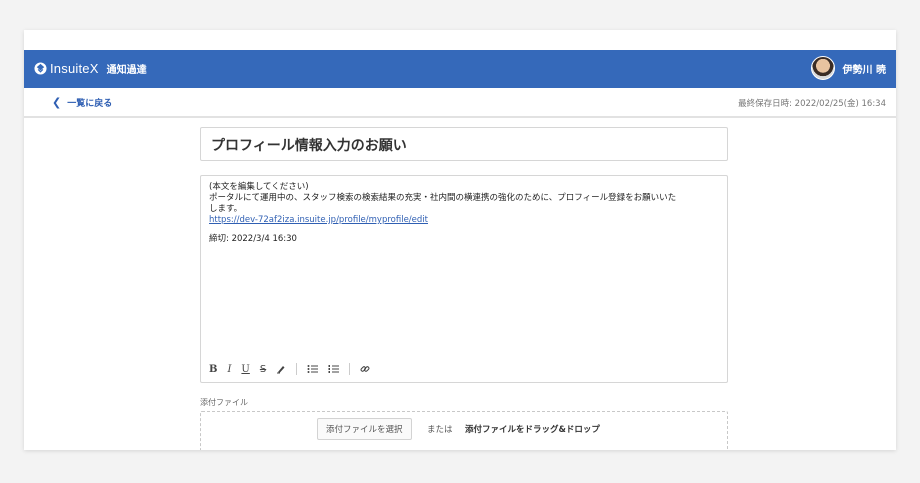 Image resolution: width=920 pixels, height=483 pixels. I want to click on link-icon, so click(365, 369).